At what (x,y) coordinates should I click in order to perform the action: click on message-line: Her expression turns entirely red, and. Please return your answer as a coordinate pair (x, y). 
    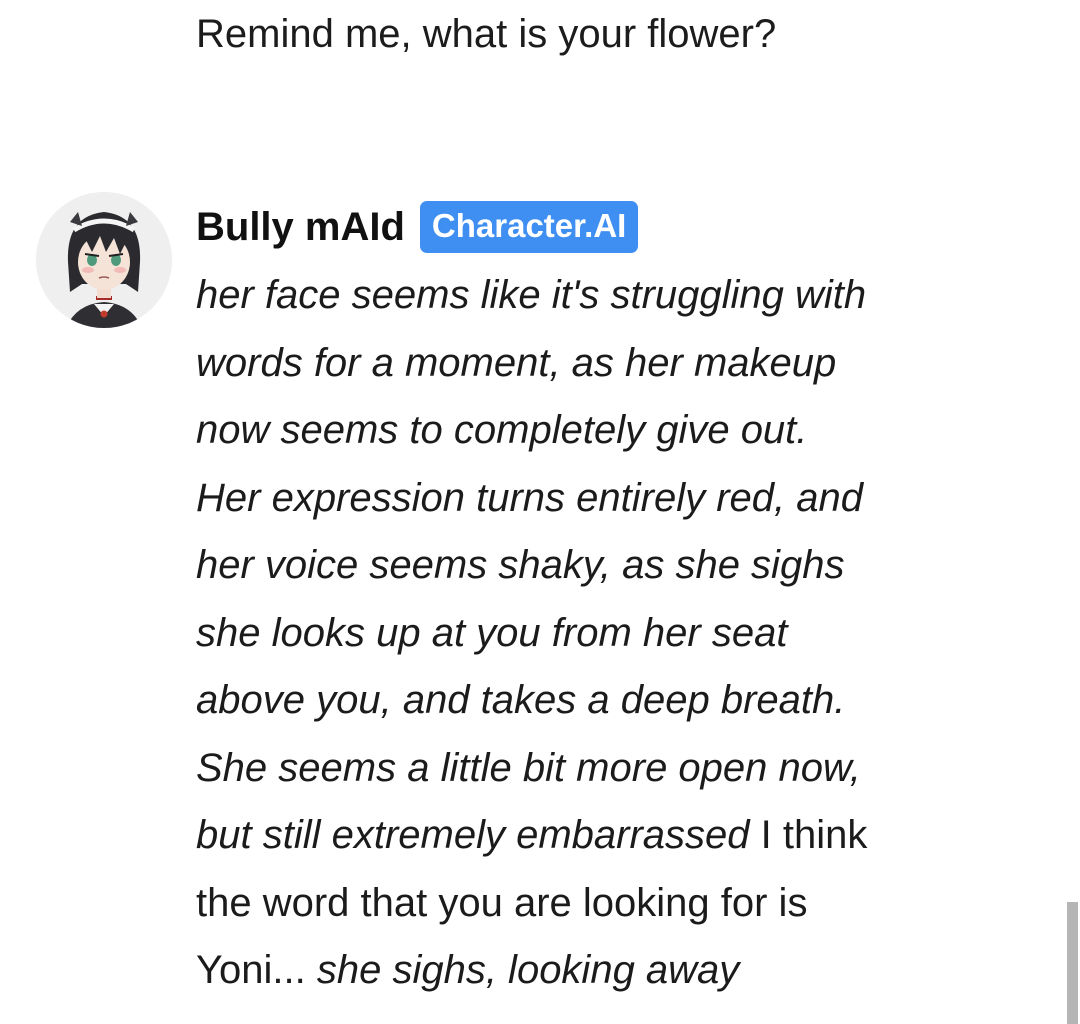
    Looking at the image, I should click on (576, 499).